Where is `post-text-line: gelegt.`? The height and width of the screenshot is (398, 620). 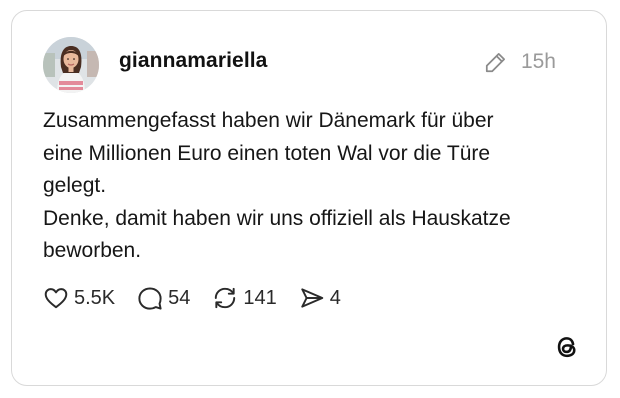 post-text-line: gelegt. is located at coordinates (75, 185).